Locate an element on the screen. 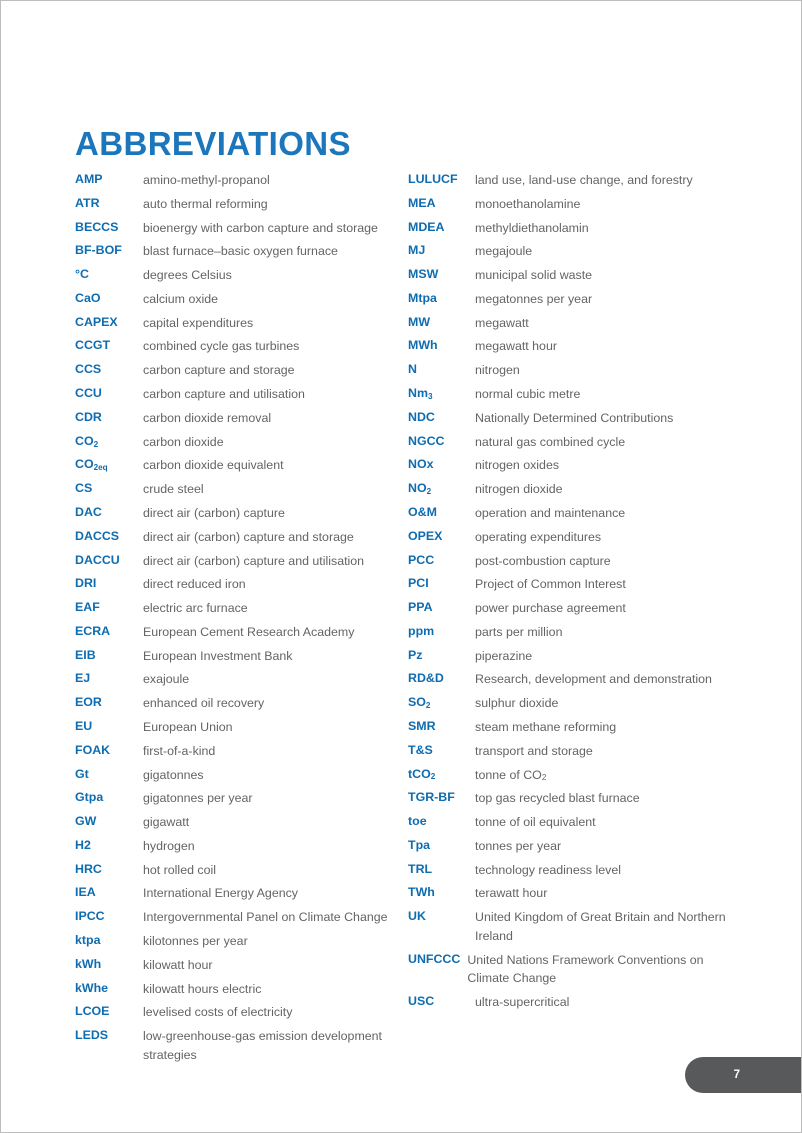 The height and width of the screenshot is (1133, 802). abbreviation-definition: tonne of CO2 is located at coordinates (511, 775).